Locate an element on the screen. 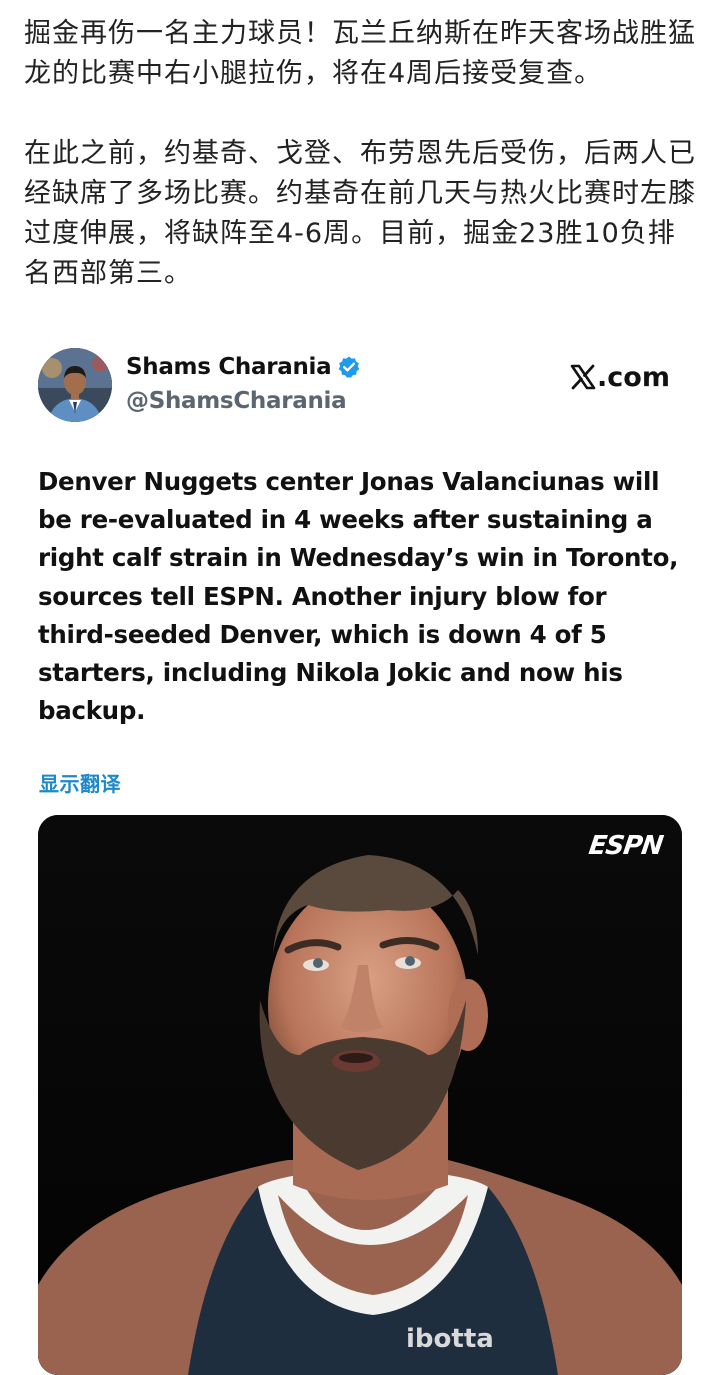  jersey-sponsor-text: ibotta is located at coordinates (450, 1339).